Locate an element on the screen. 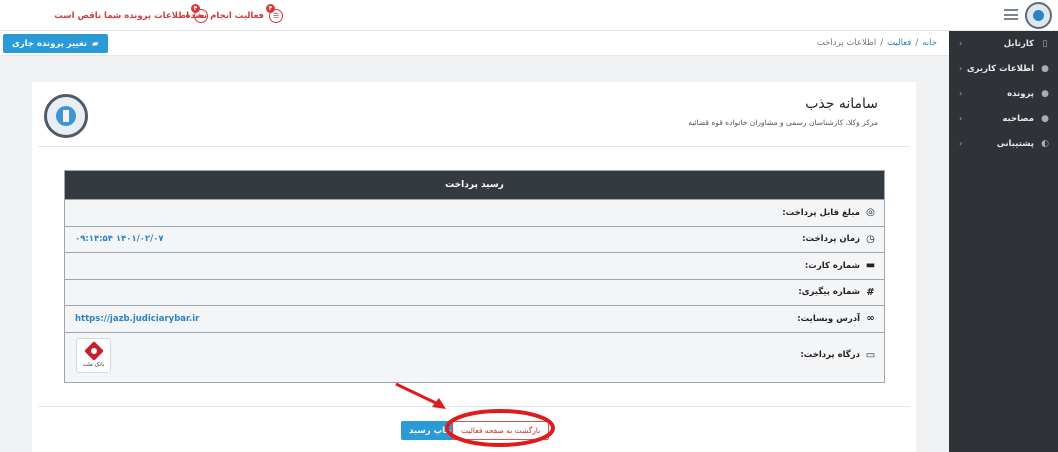  table-row: ▬ شماره کارت: is located at coordinates (474, 265).